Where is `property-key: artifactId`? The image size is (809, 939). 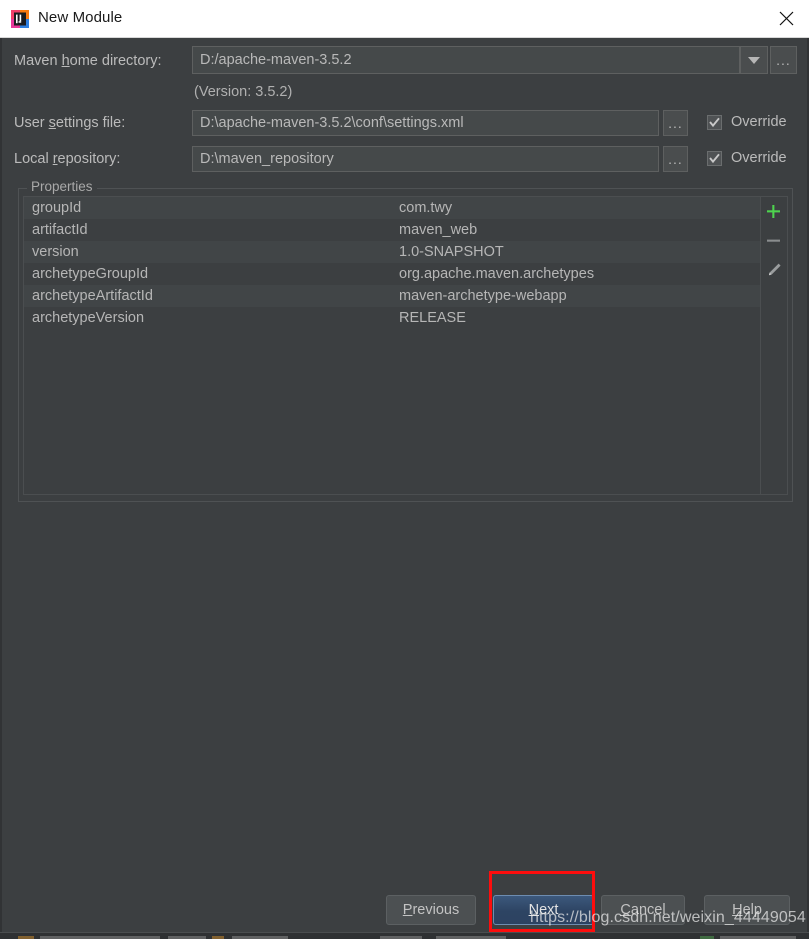
property-key: artifactId is located at coordinates (60, 230).